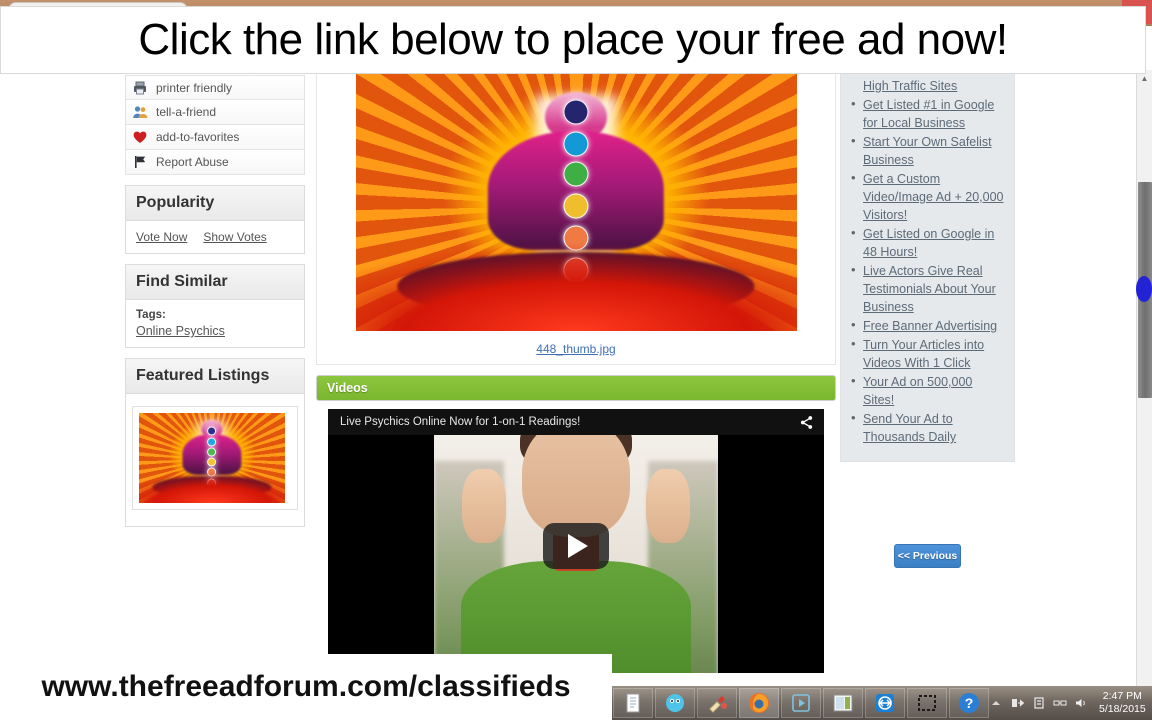 Image resolution: width=1152 pixels, height=720 pixels. I want to click on taskbar-items: ?, so click(801, 703).